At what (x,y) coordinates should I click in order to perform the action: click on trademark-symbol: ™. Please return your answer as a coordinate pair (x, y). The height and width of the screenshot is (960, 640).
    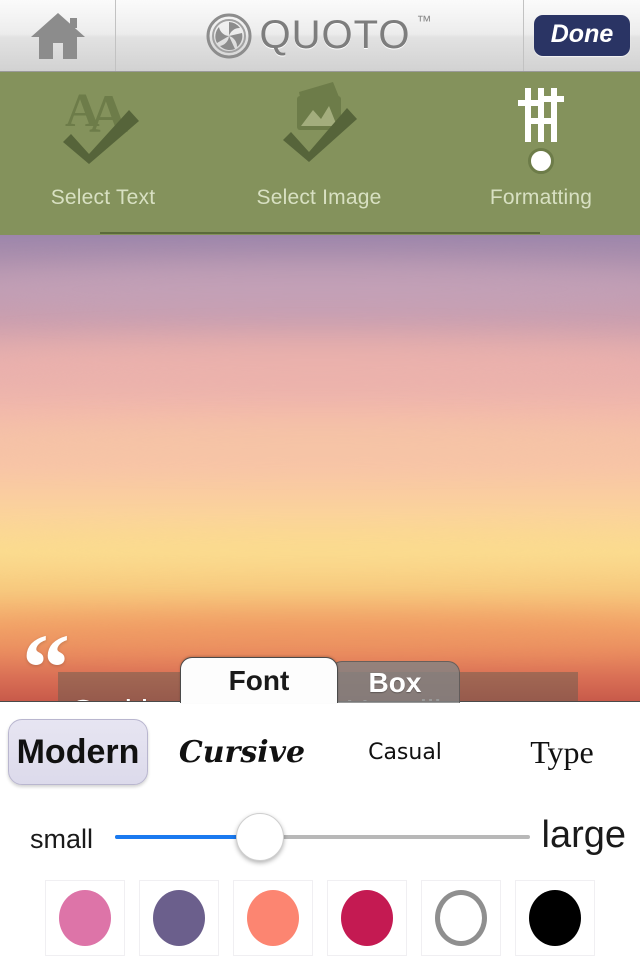
    Looking at the image, I should click on (424, 21).